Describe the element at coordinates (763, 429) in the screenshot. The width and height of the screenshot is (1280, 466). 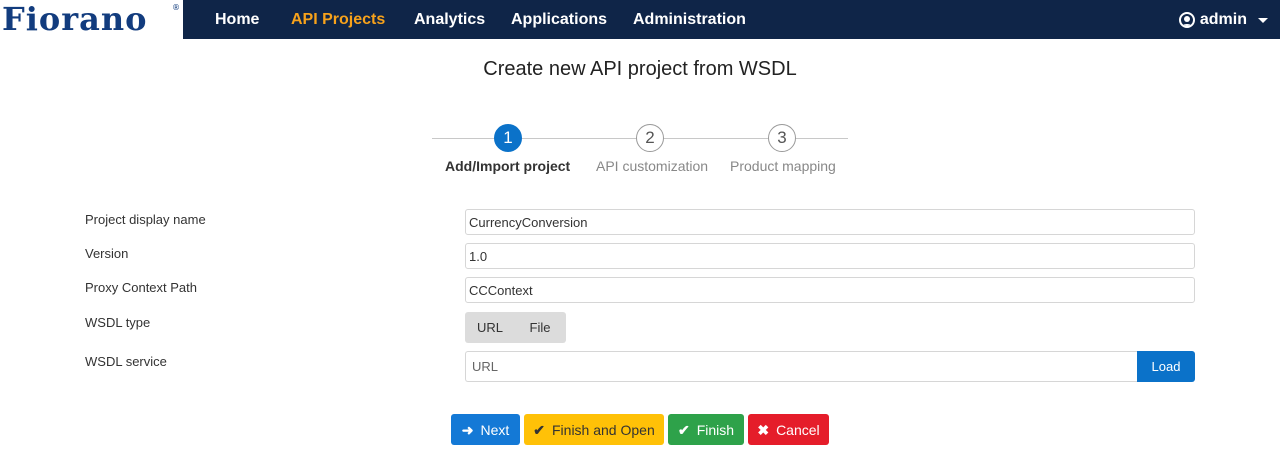
I see `close-icon: ✖` at that location.